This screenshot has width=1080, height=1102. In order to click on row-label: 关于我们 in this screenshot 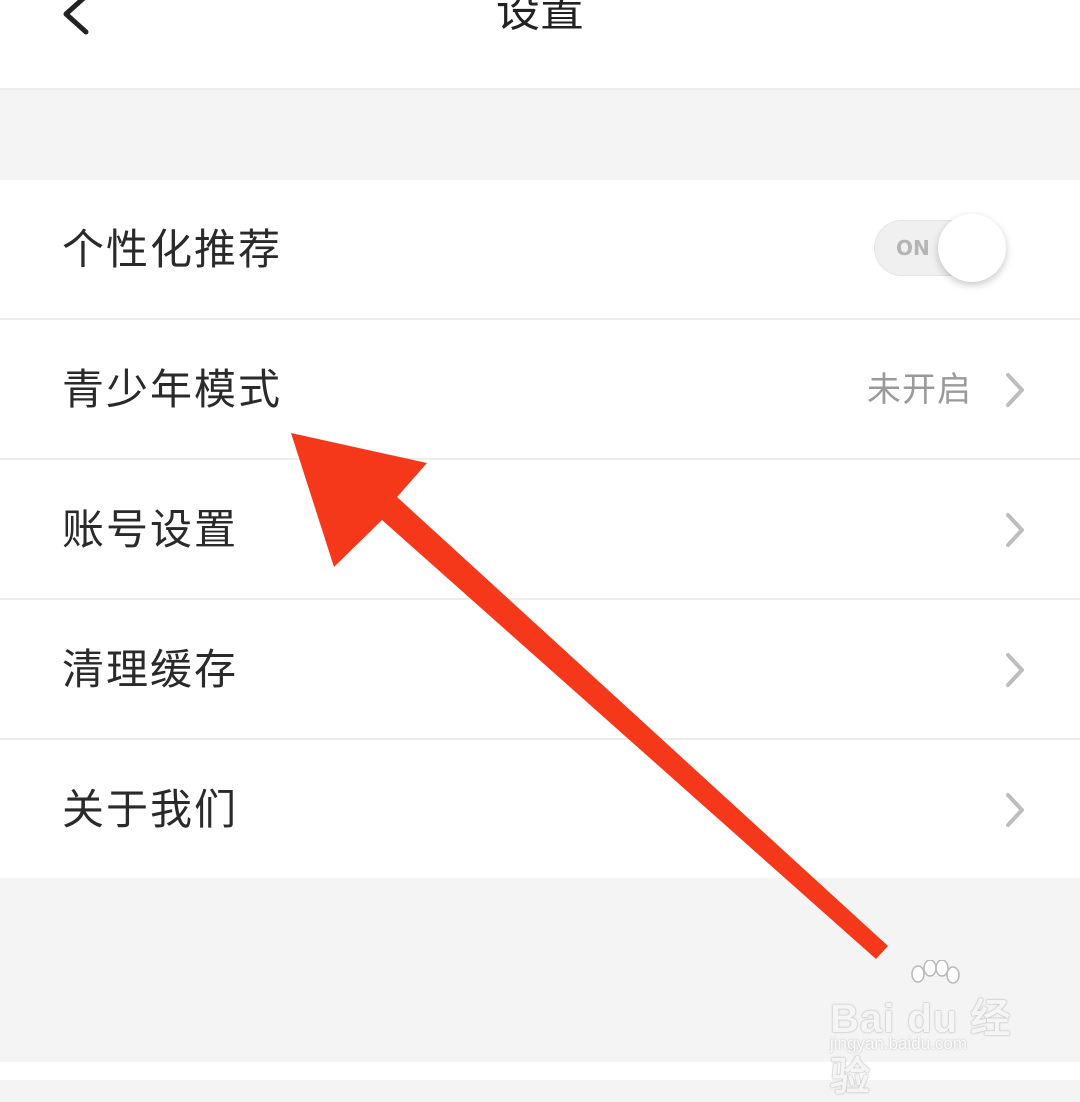, I will do `click(150, 809)`.